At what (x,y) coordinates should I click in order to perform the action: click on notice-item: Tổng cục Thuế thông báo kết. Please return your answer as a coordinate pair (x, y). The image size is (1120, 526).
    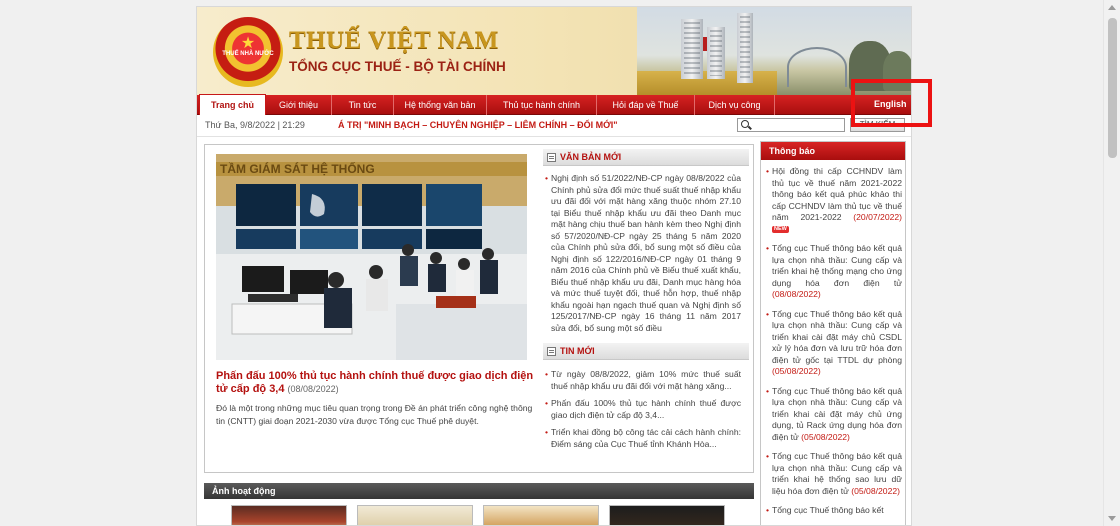
    Looking at the image, I should click on (834, 511).